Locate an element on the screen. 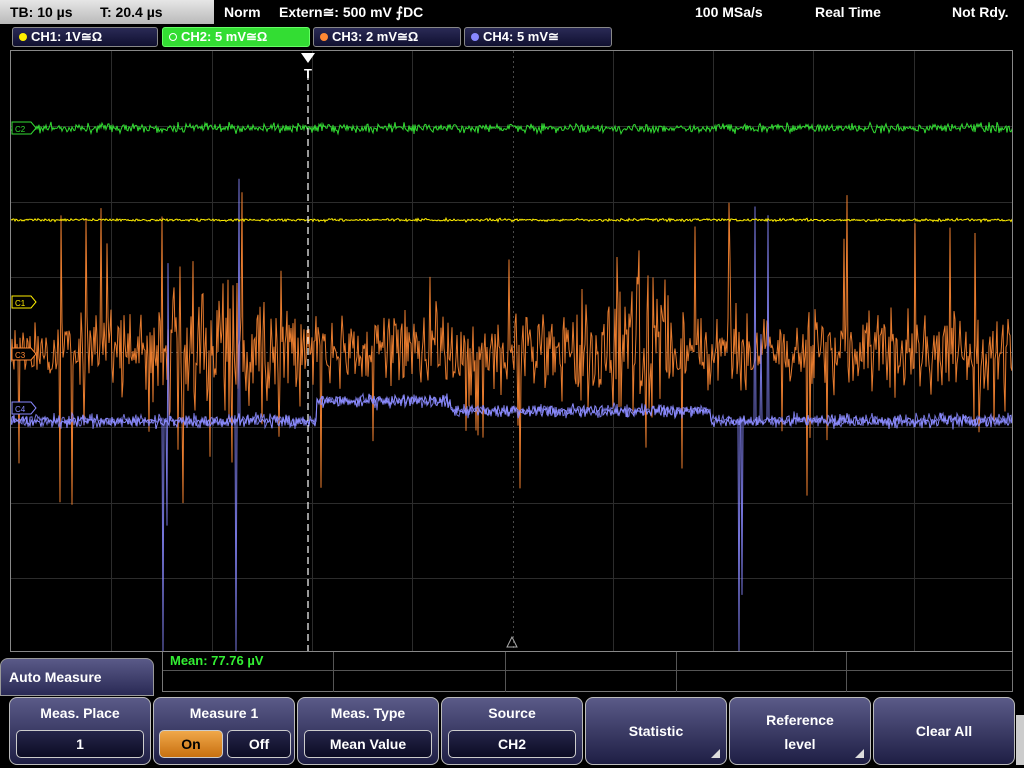 Image resolution: width=1024 pixels, height=768 pixels. measure1-on-button: On is located at coordinates (191, 744).